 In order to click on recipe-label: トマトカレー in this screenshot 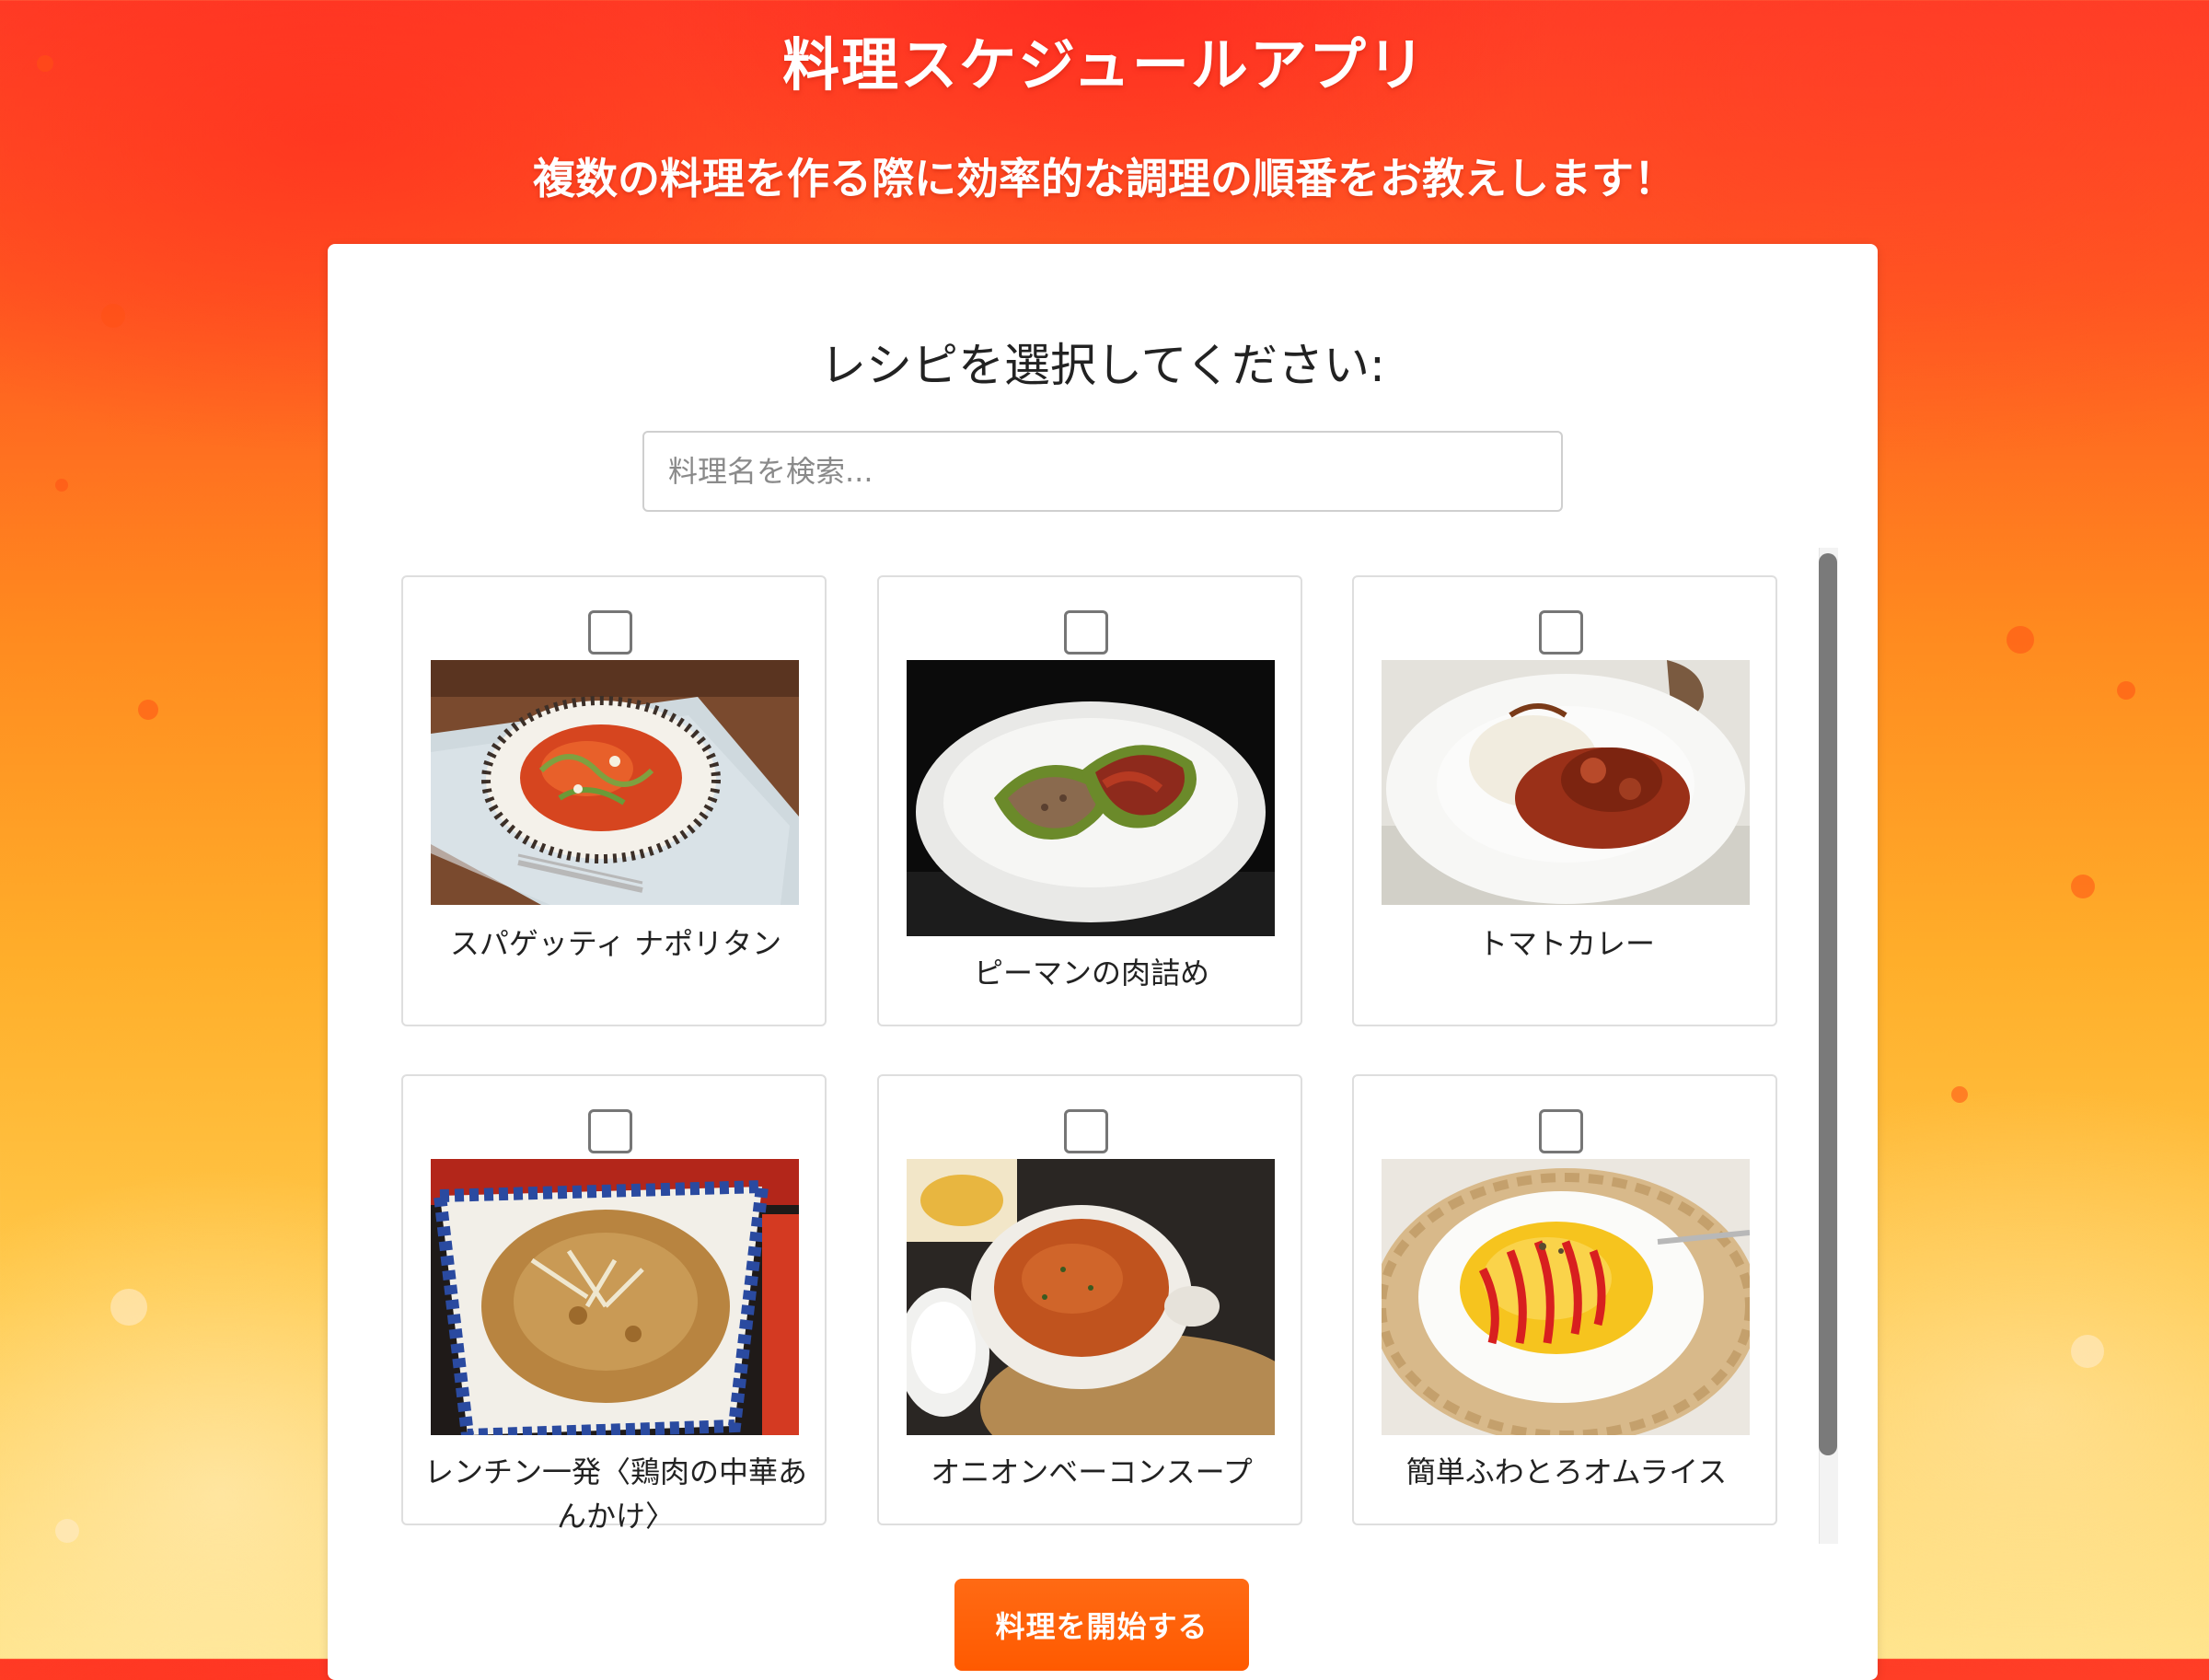, I will do `click(1566, 943)`.